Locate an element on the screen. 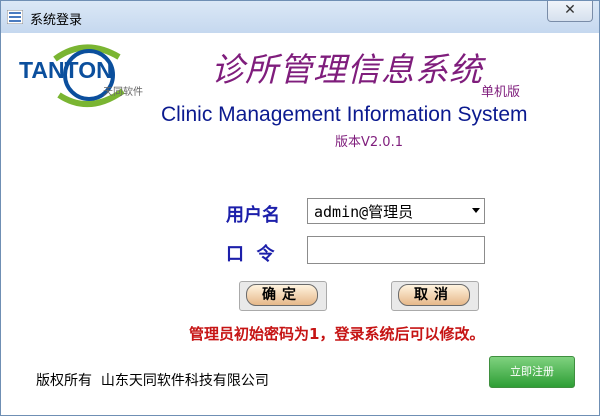 This screenshot has width=600, height=416. close-button: ✕ is located at coordinates (570, 11).